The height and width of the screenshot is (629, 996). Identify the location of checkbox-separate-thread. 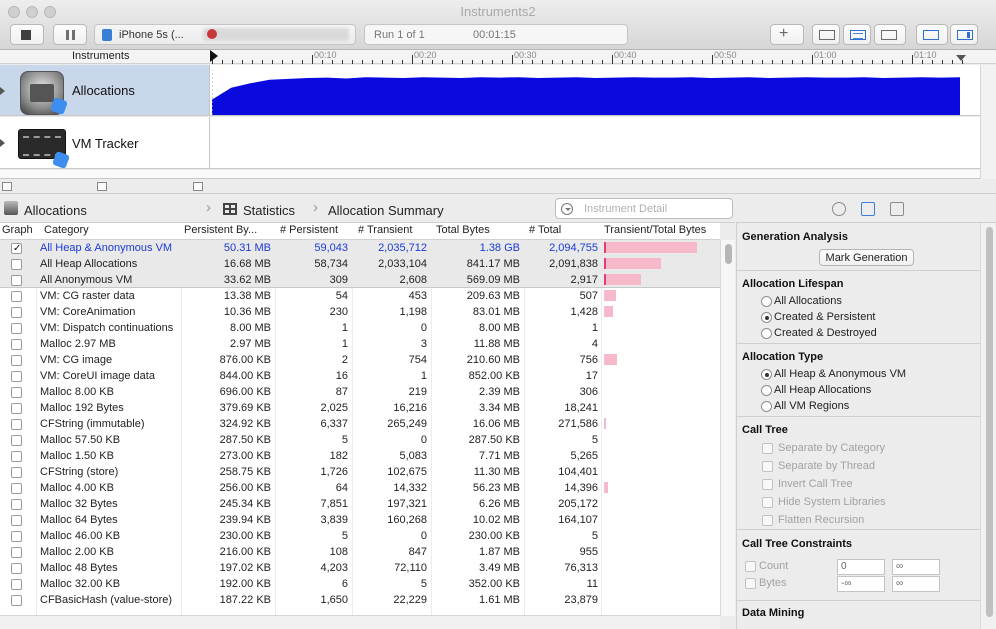
(767, 466).